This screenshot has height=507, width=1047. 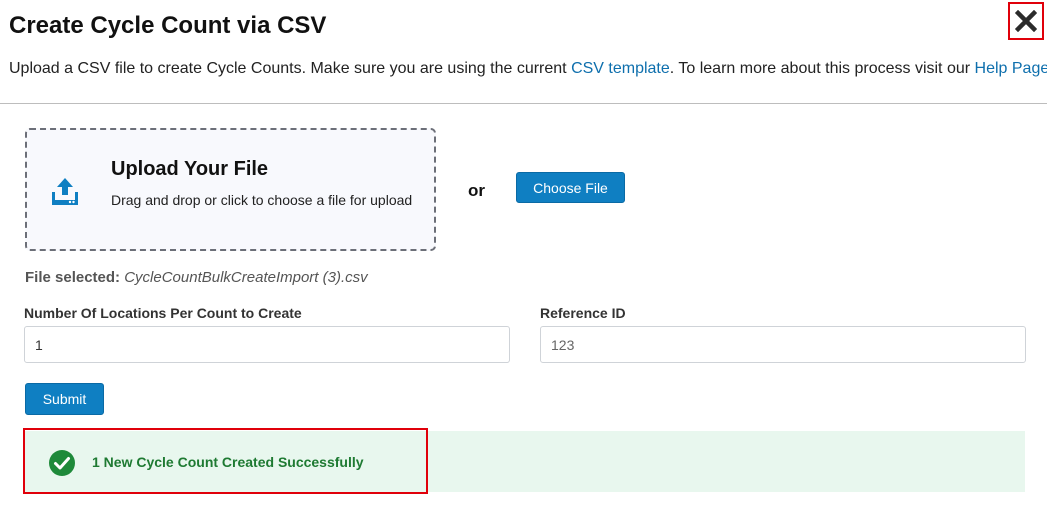 I want to click on or-separator: or, so click(x=476, y=190).